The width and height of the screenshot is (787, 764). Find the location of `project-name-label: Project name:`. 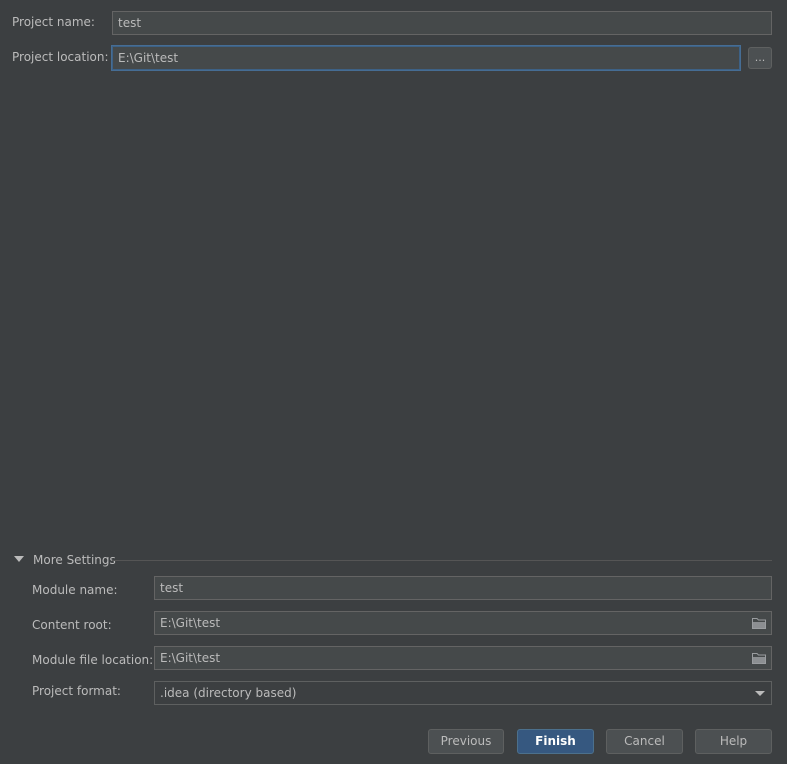

project-name-label: Project name: is located at coordinates (53, 22).